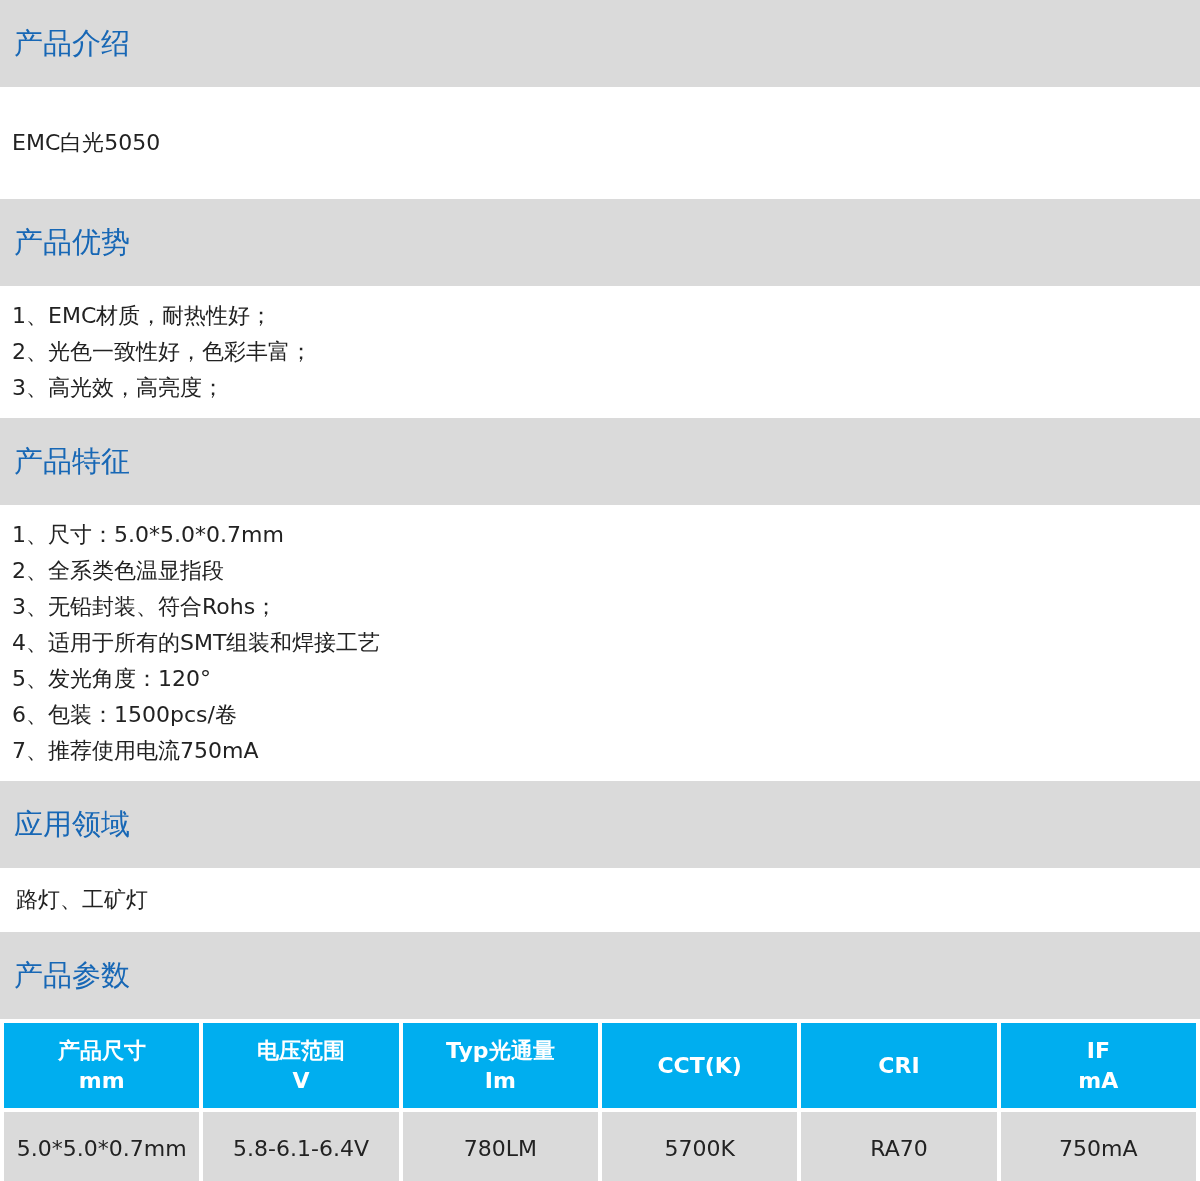 This screenshot has width=1200, height=1181. What do you see at coordinates (162, 352) in the screenshot?
I see `list-item: 2、光色一致性好，色彩丰富；` at bounding box center [162, 352].